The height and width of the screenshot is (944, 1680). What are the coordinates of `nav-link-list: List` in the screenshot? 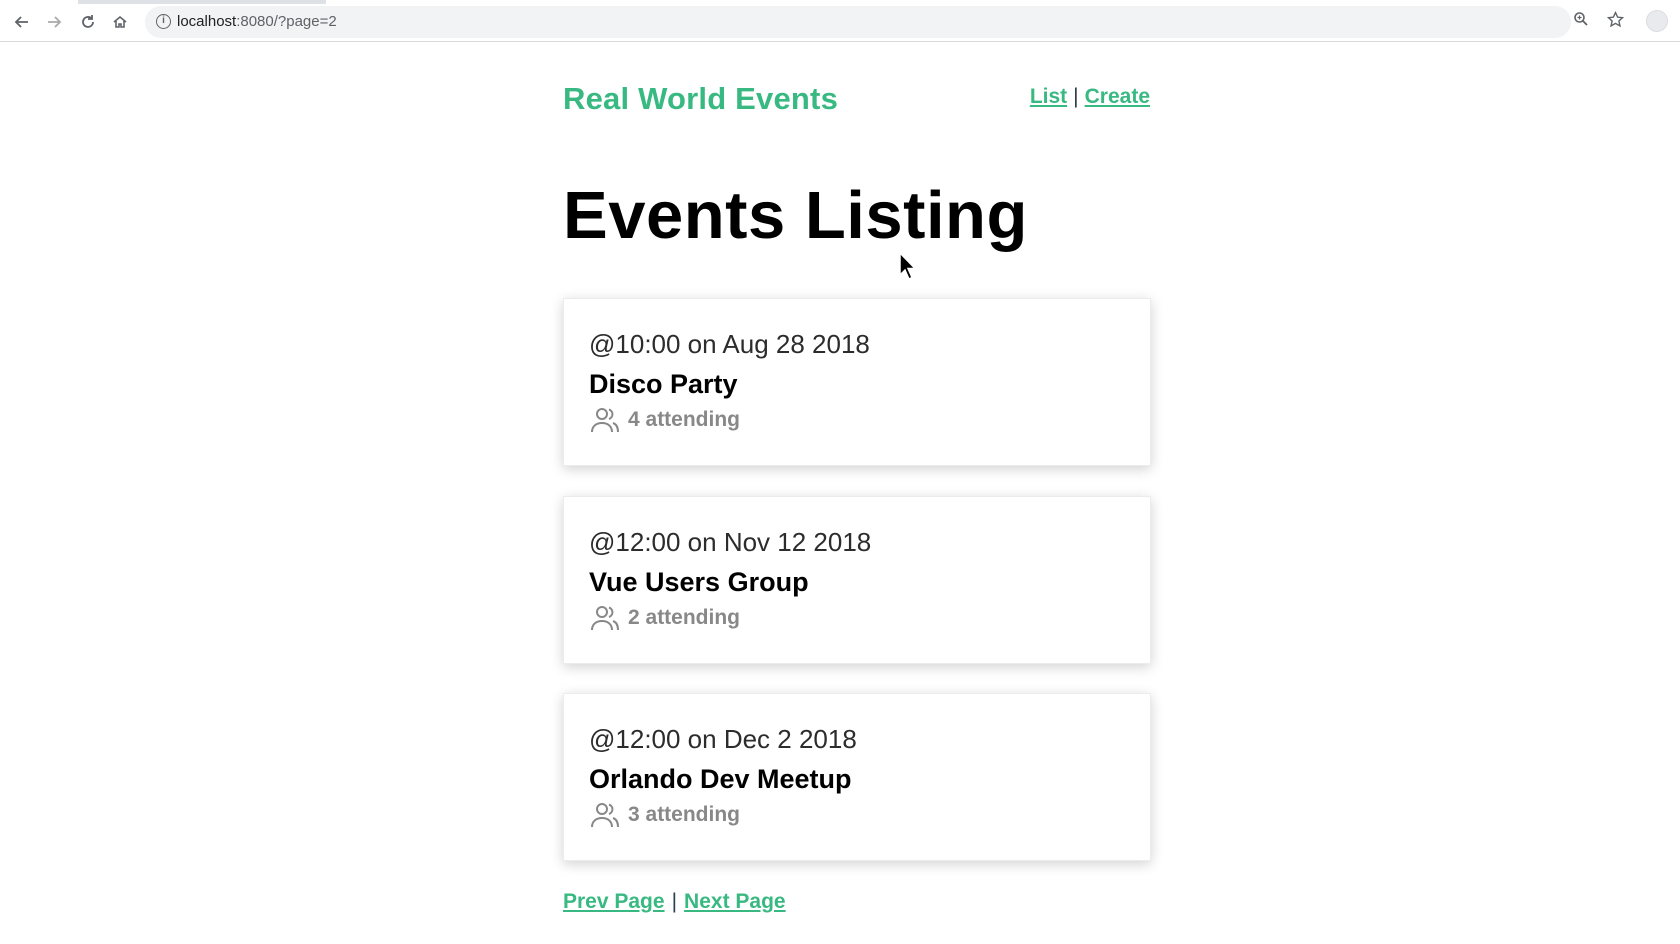 It's located at (1048, 96).